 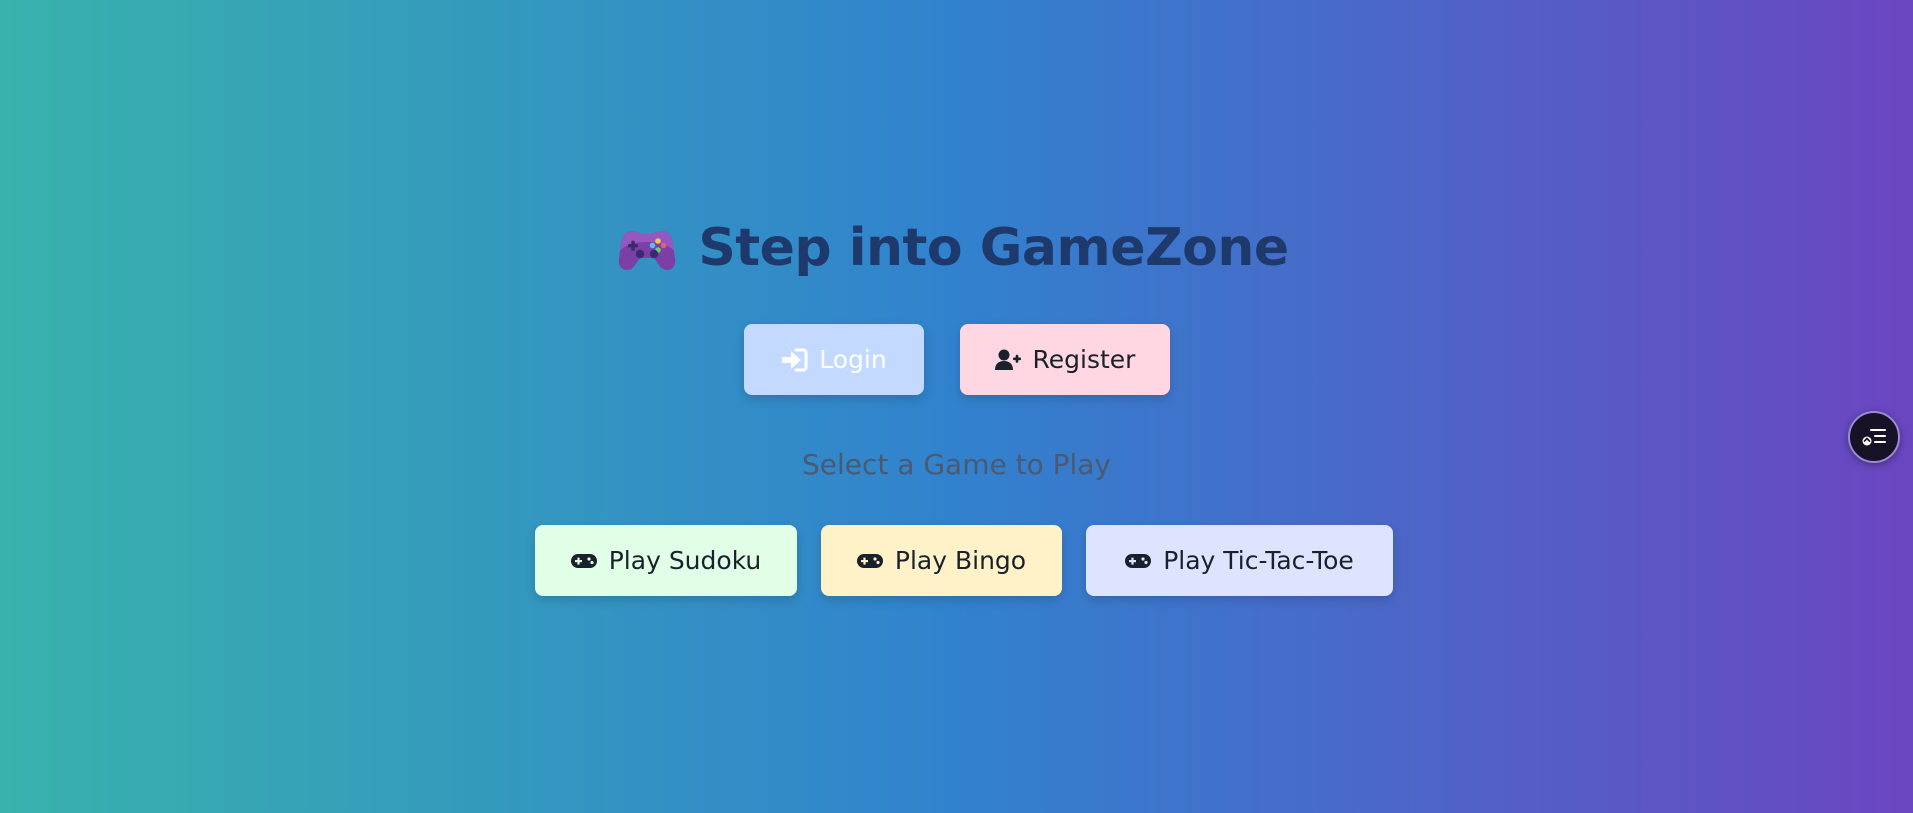 I want to click on menu-list-icon, so click(x=1874, y=437).